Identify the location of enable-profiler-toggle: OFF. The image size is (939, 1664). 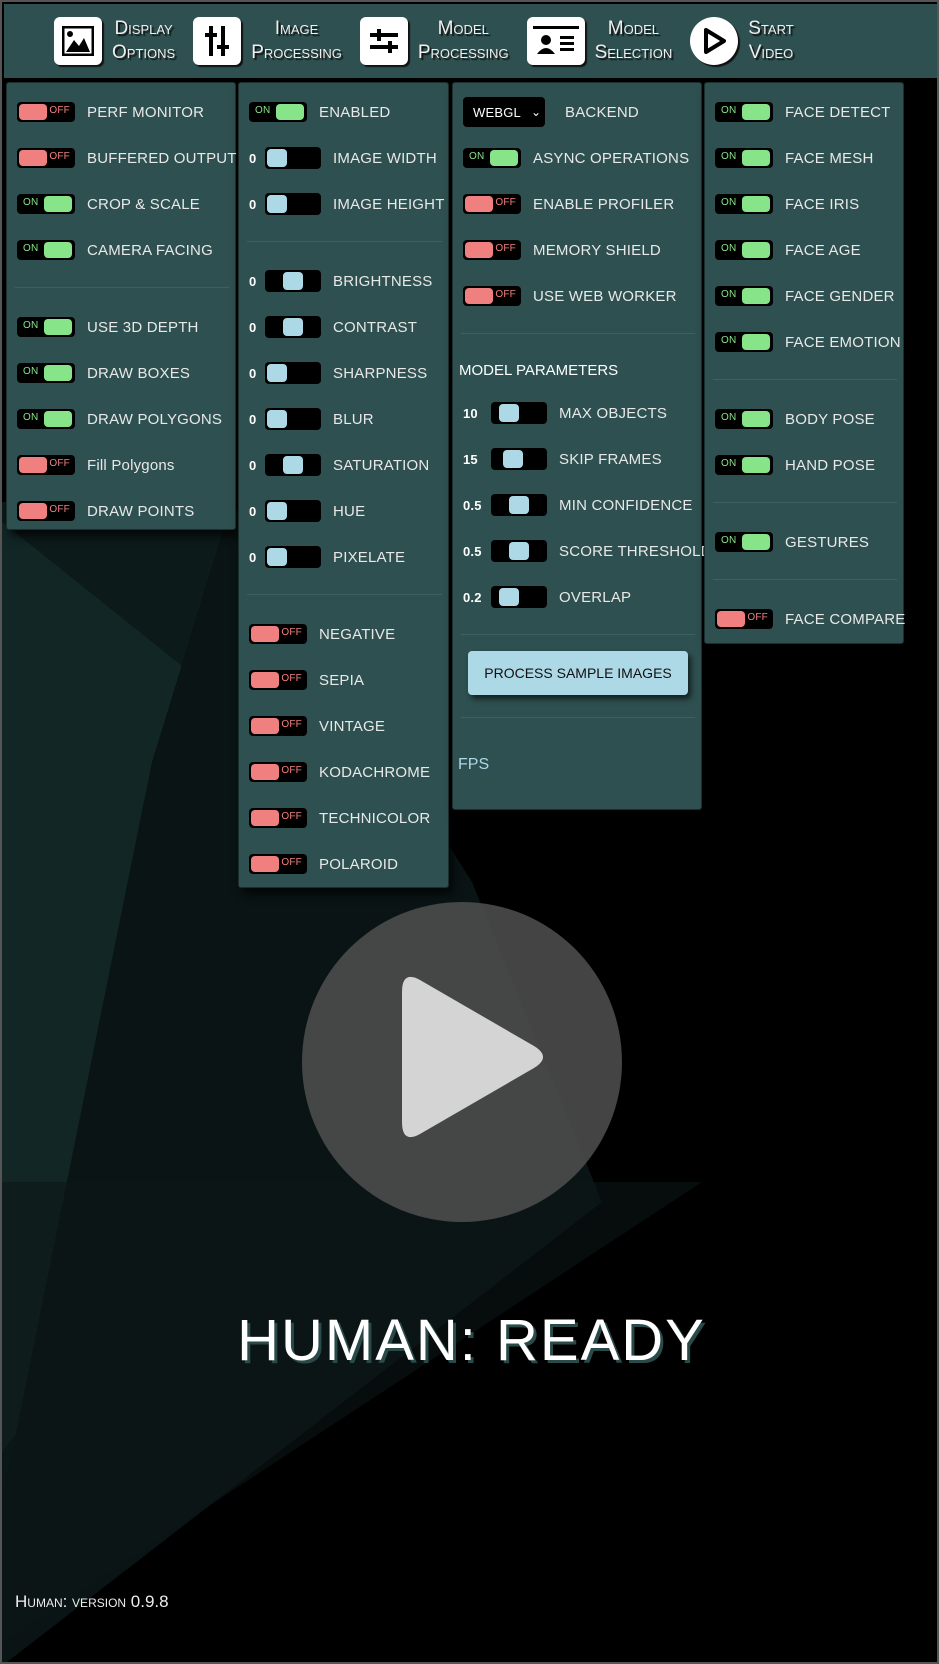
(492, 204).